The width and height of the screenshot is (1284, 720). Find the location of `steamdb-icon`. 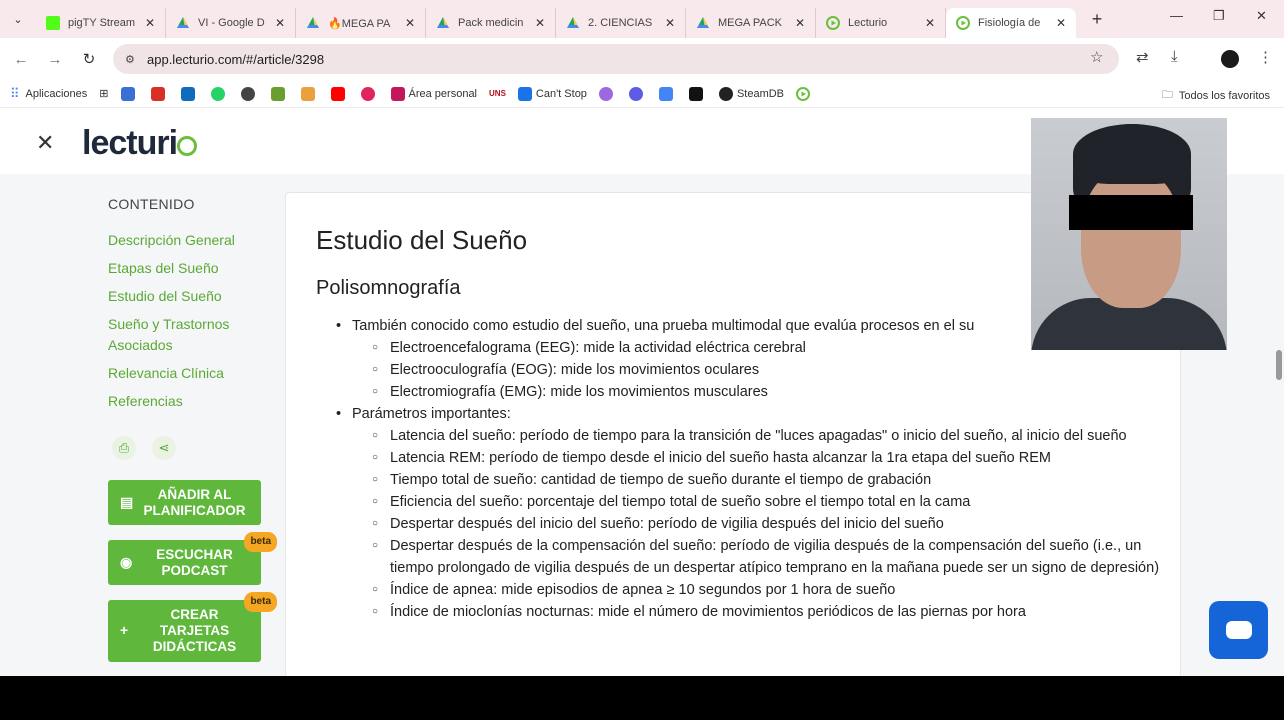

steamdb-icon is located at coordinates (725, 93).